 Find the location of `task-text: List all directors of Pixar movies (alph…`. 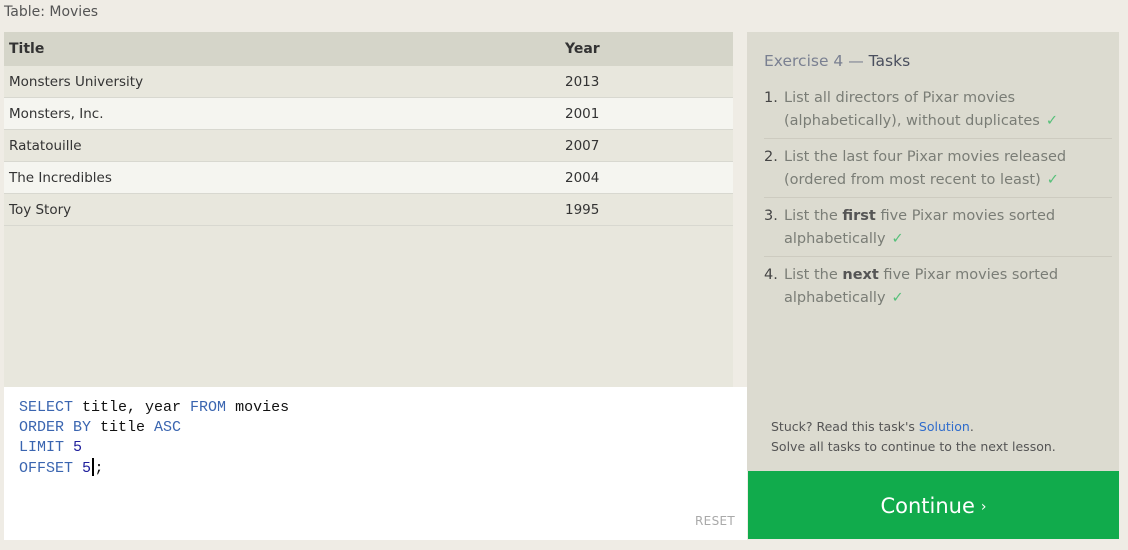

task-text: List all directors of Pixar movies (alph… is located at coordinates (948, 109).